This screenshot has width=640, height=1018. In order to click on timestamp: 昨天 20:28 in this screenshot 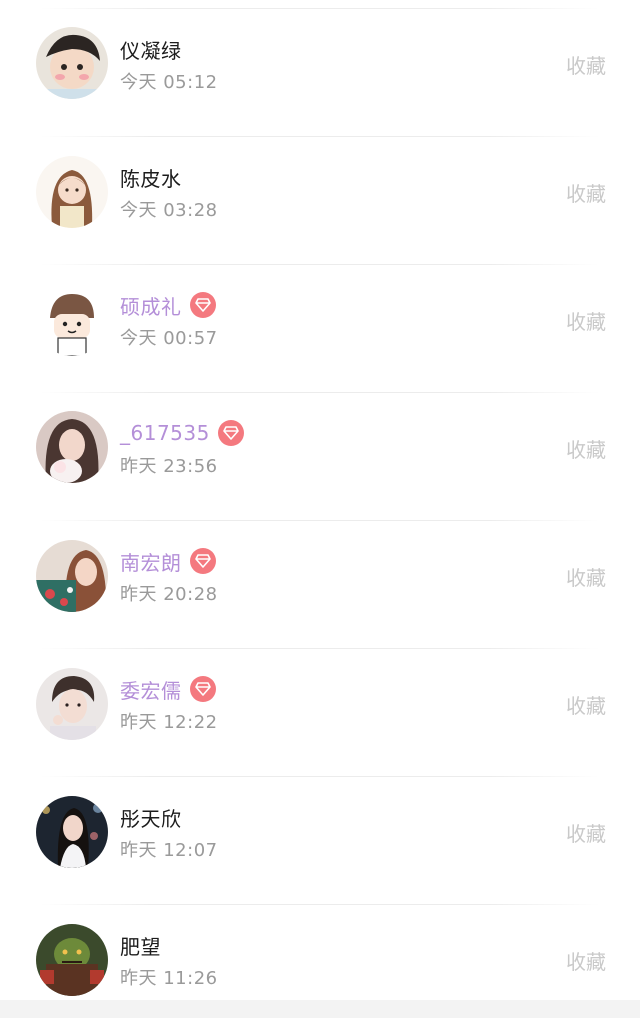, I will do `click(169, 594)`.